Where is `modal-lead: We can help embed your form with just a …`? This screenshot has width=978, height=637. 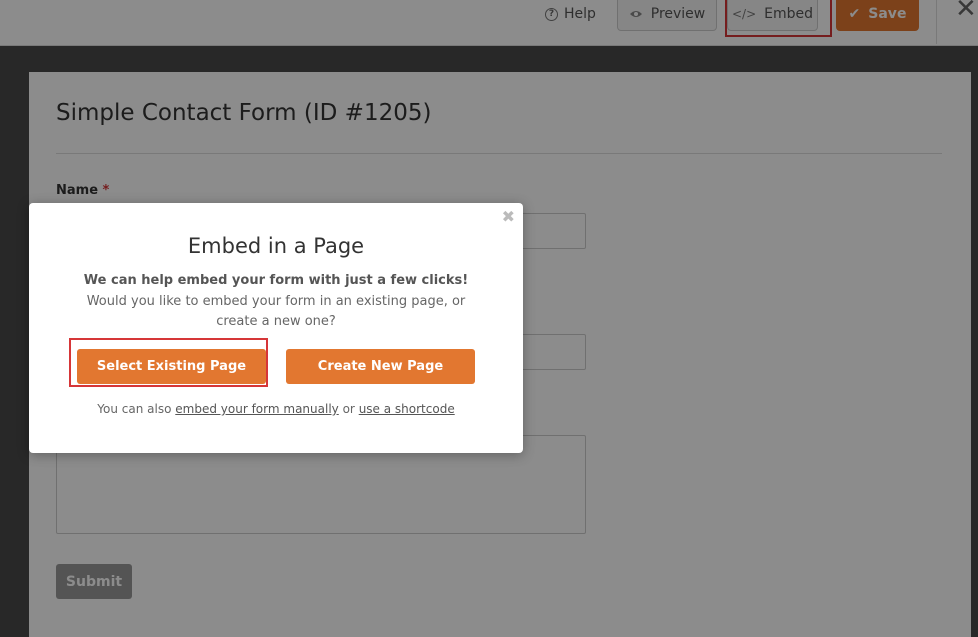
modal-lead: We can help embed your form with just a … is located at coordinates (276, 280).